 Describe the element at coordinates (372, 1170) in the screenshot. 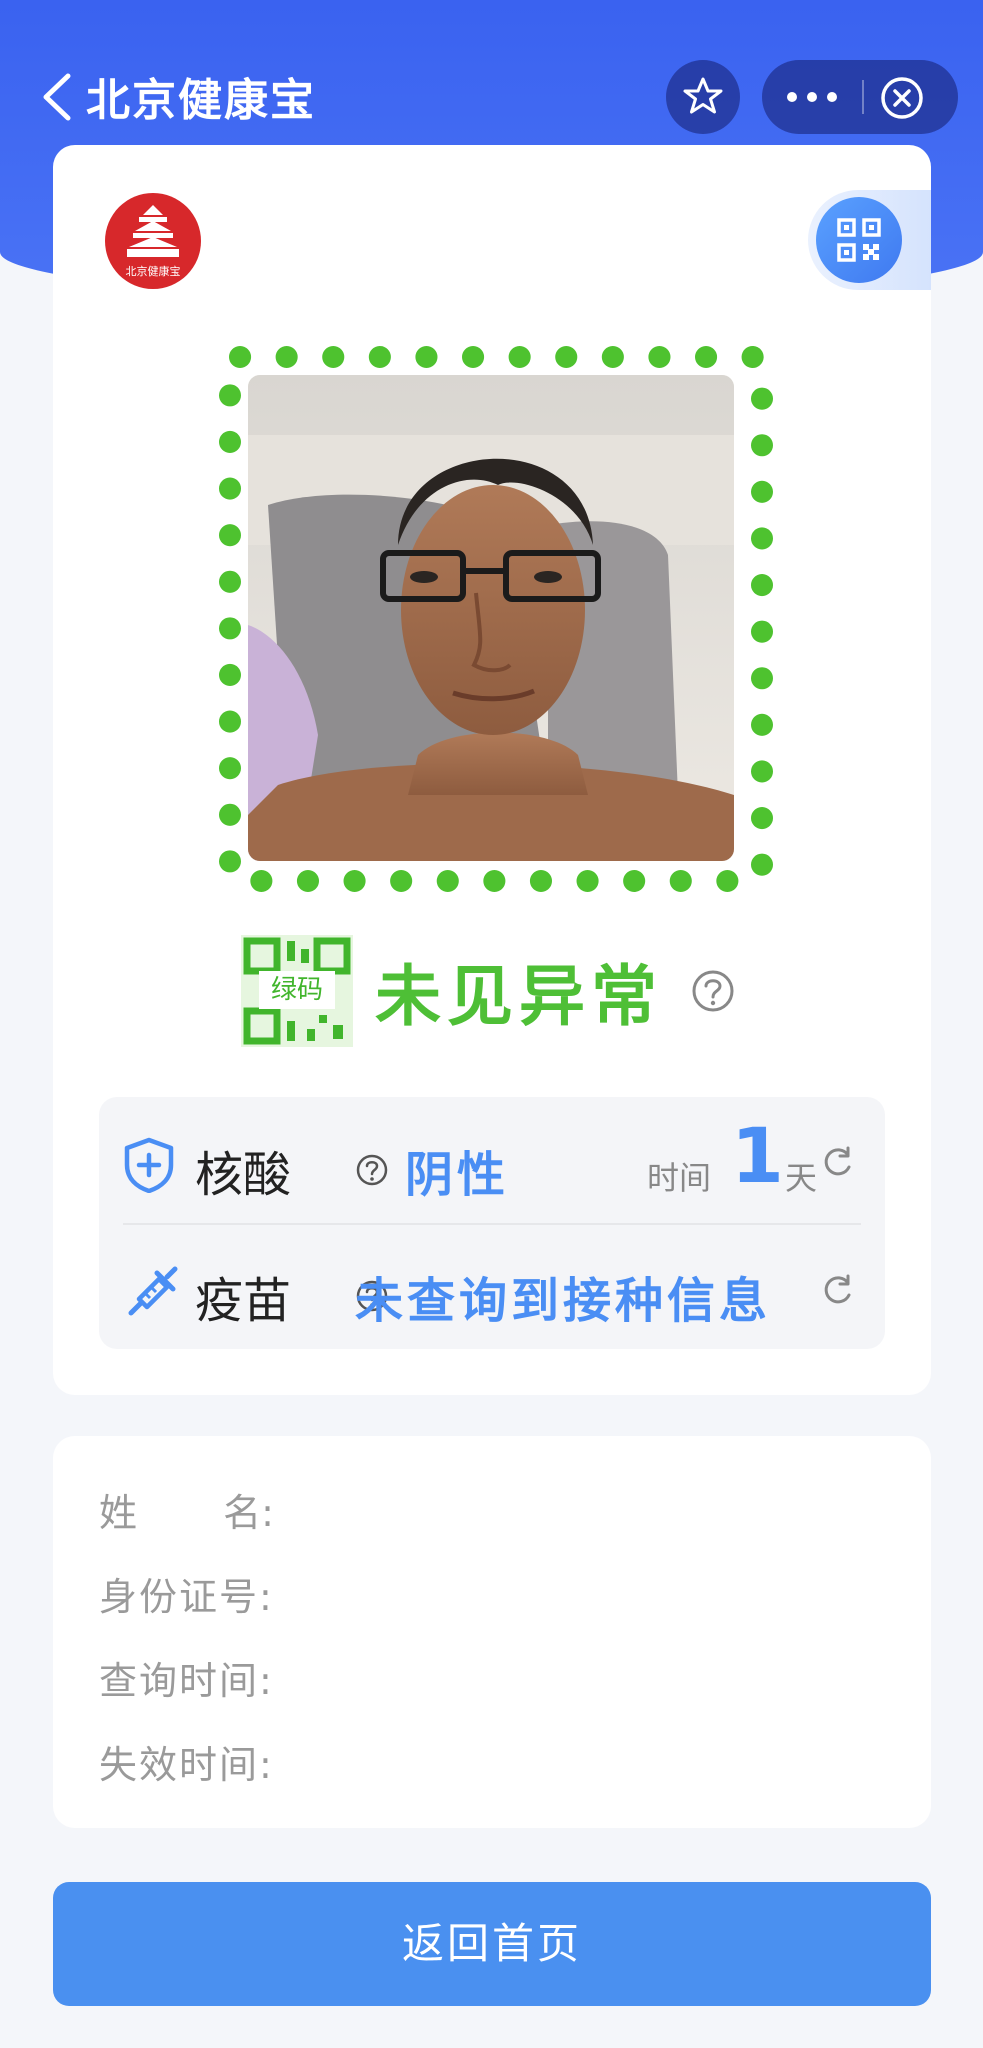

I see `nucleic-help-icon` at that location.